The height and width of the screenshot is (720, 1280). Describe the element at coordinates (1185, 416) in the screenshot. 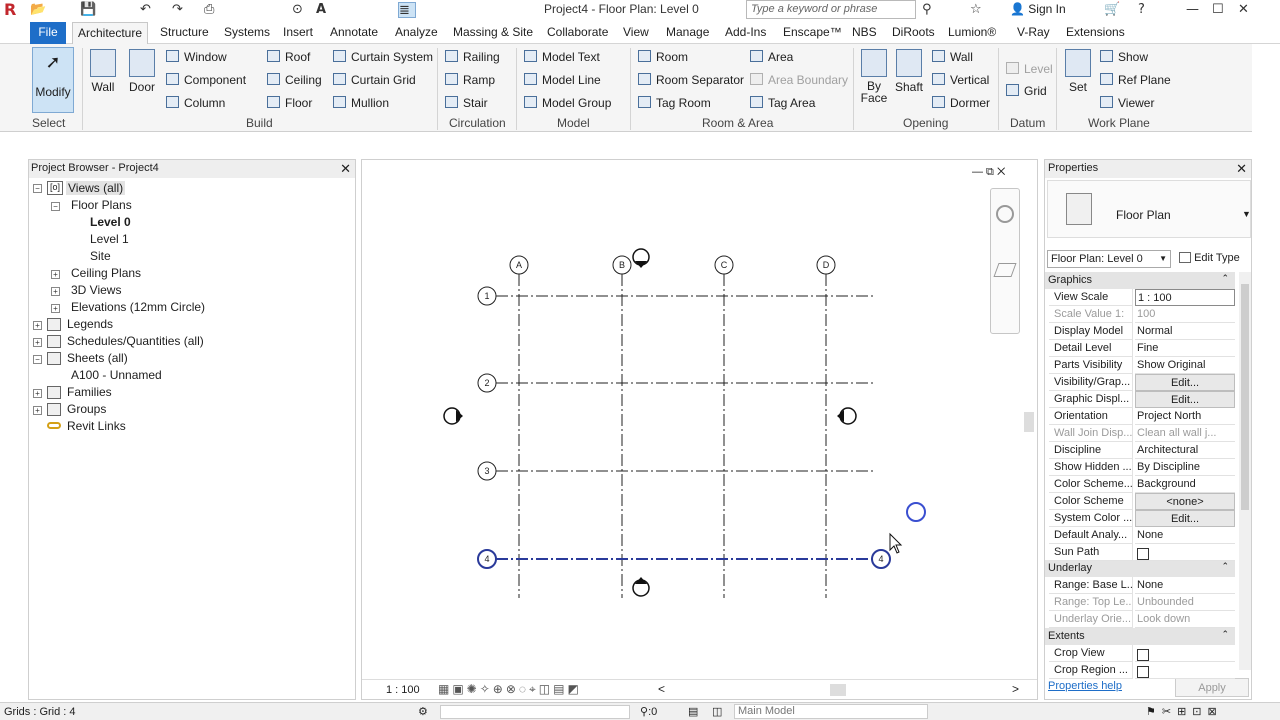

I see `property-value: Project North` at that location.